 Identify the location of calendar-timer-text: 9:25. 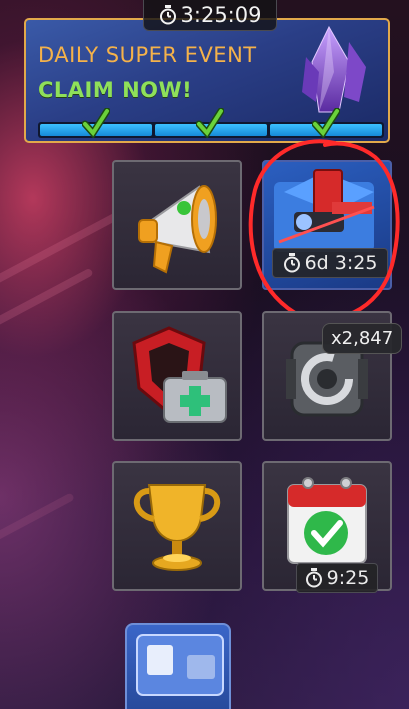
(348, 578).